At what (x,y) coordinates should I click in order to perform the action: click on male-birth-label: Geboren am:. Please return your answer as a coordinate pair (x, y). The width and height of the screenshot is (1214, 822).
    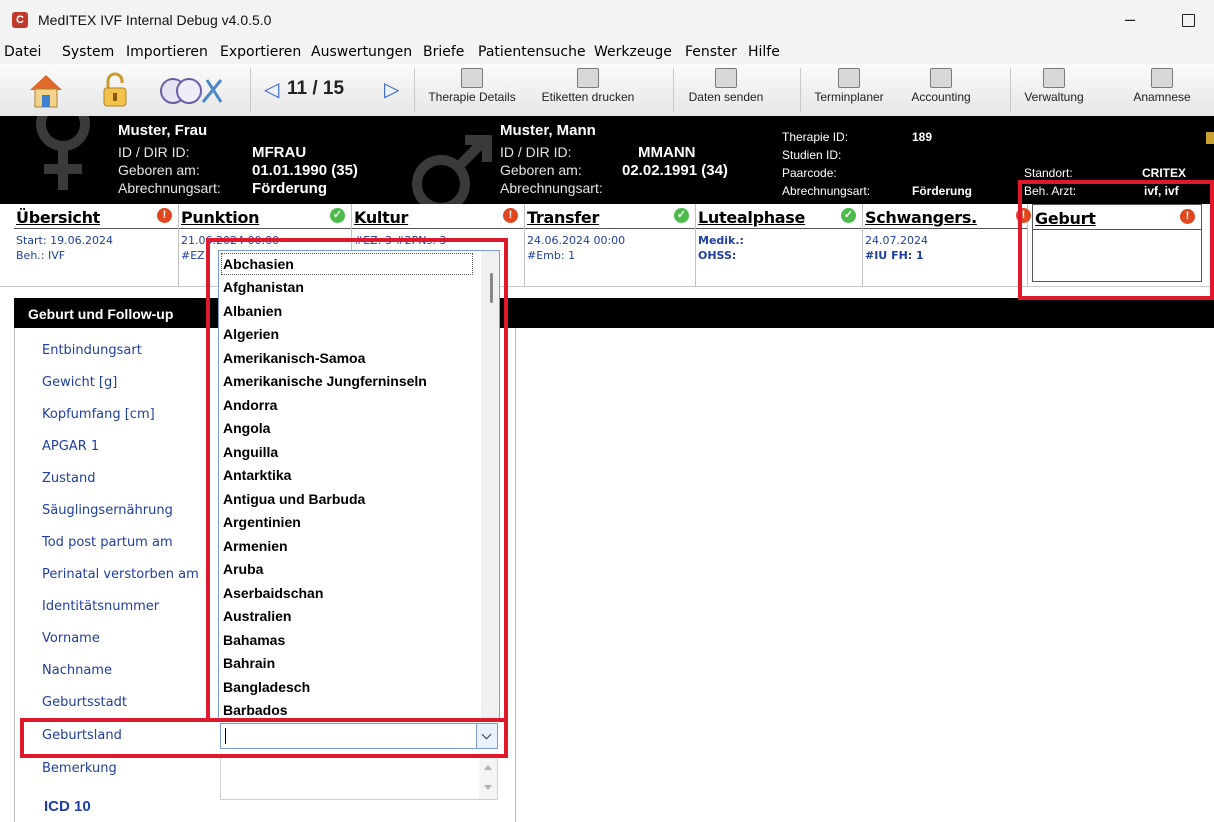
    Looking at the image, I should click on (541, 170).